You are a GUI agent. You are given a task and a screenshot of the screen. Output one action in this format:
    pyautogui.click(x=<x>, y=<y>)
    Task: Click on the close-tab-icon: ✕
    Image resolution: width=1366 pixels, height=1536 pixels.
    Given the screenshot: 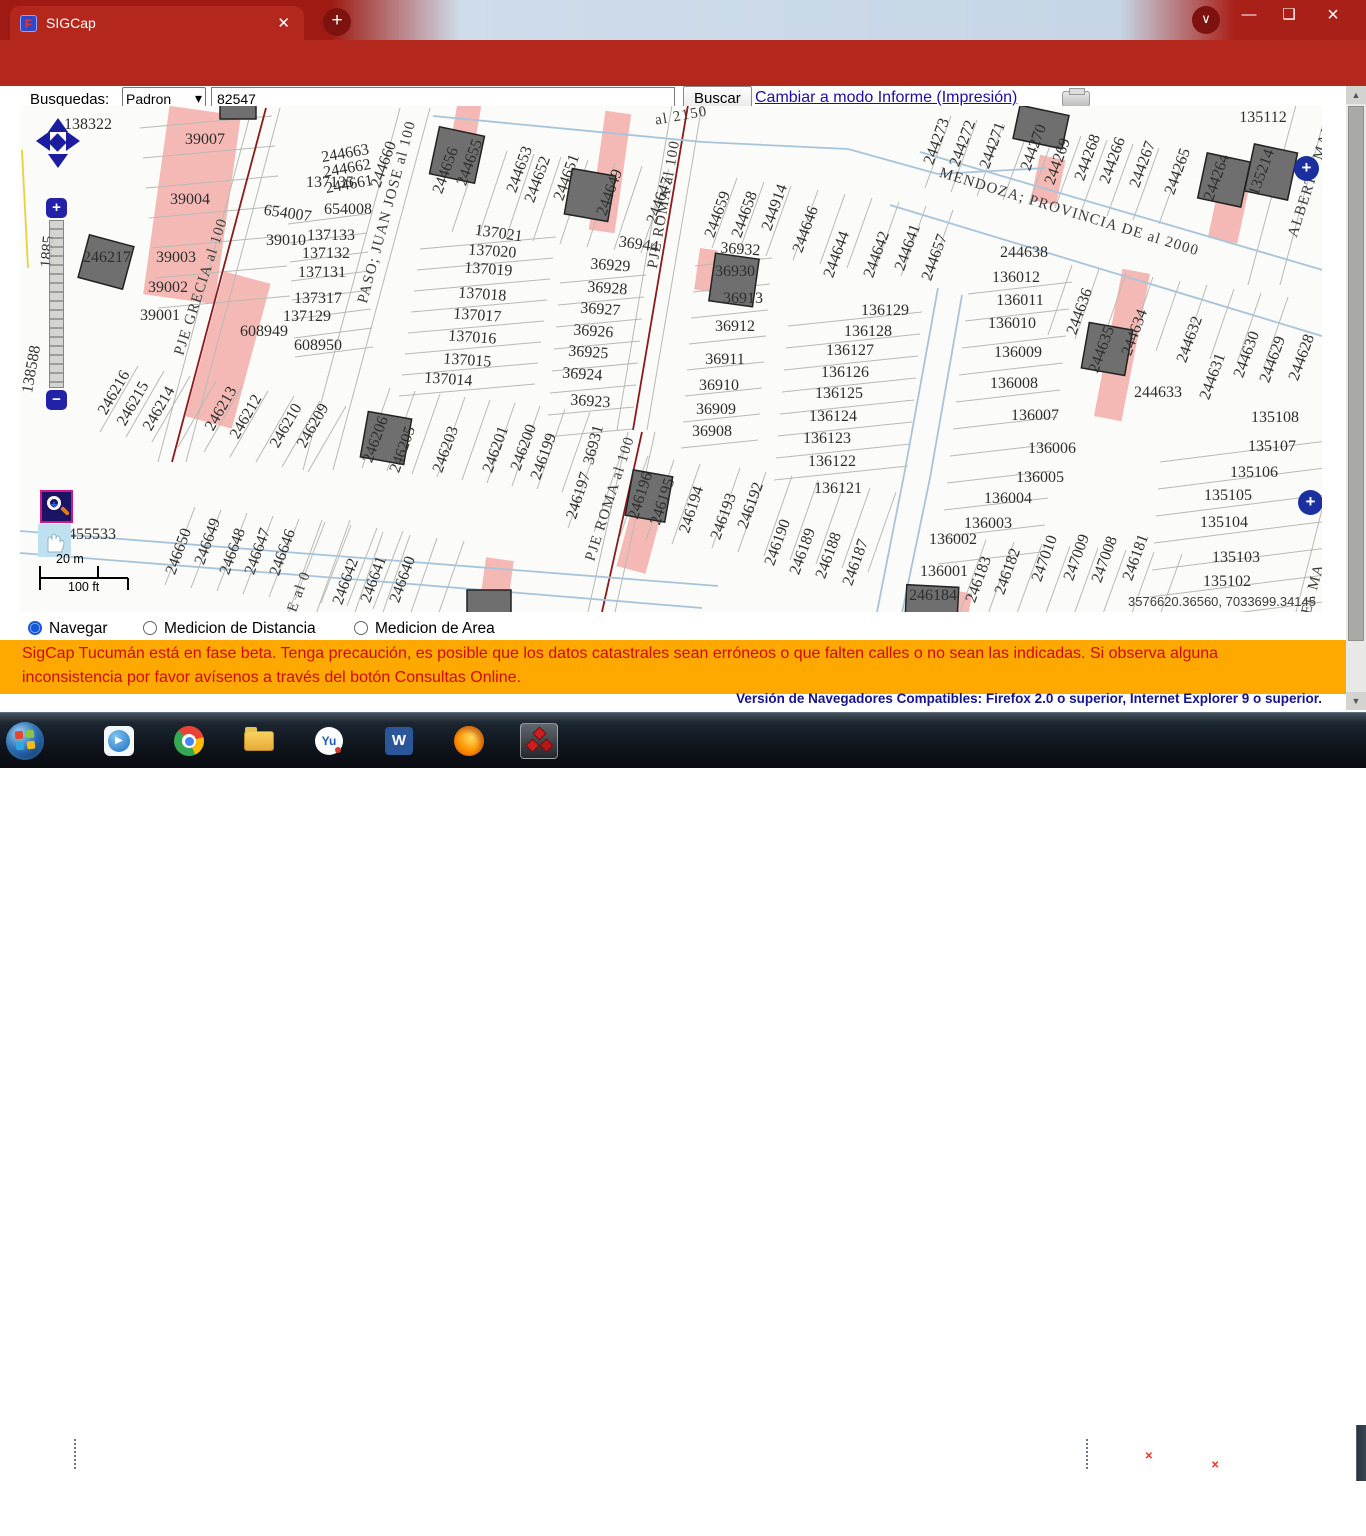 What is the action you would take?
    pyautogui.click(x=283, y=23)
    